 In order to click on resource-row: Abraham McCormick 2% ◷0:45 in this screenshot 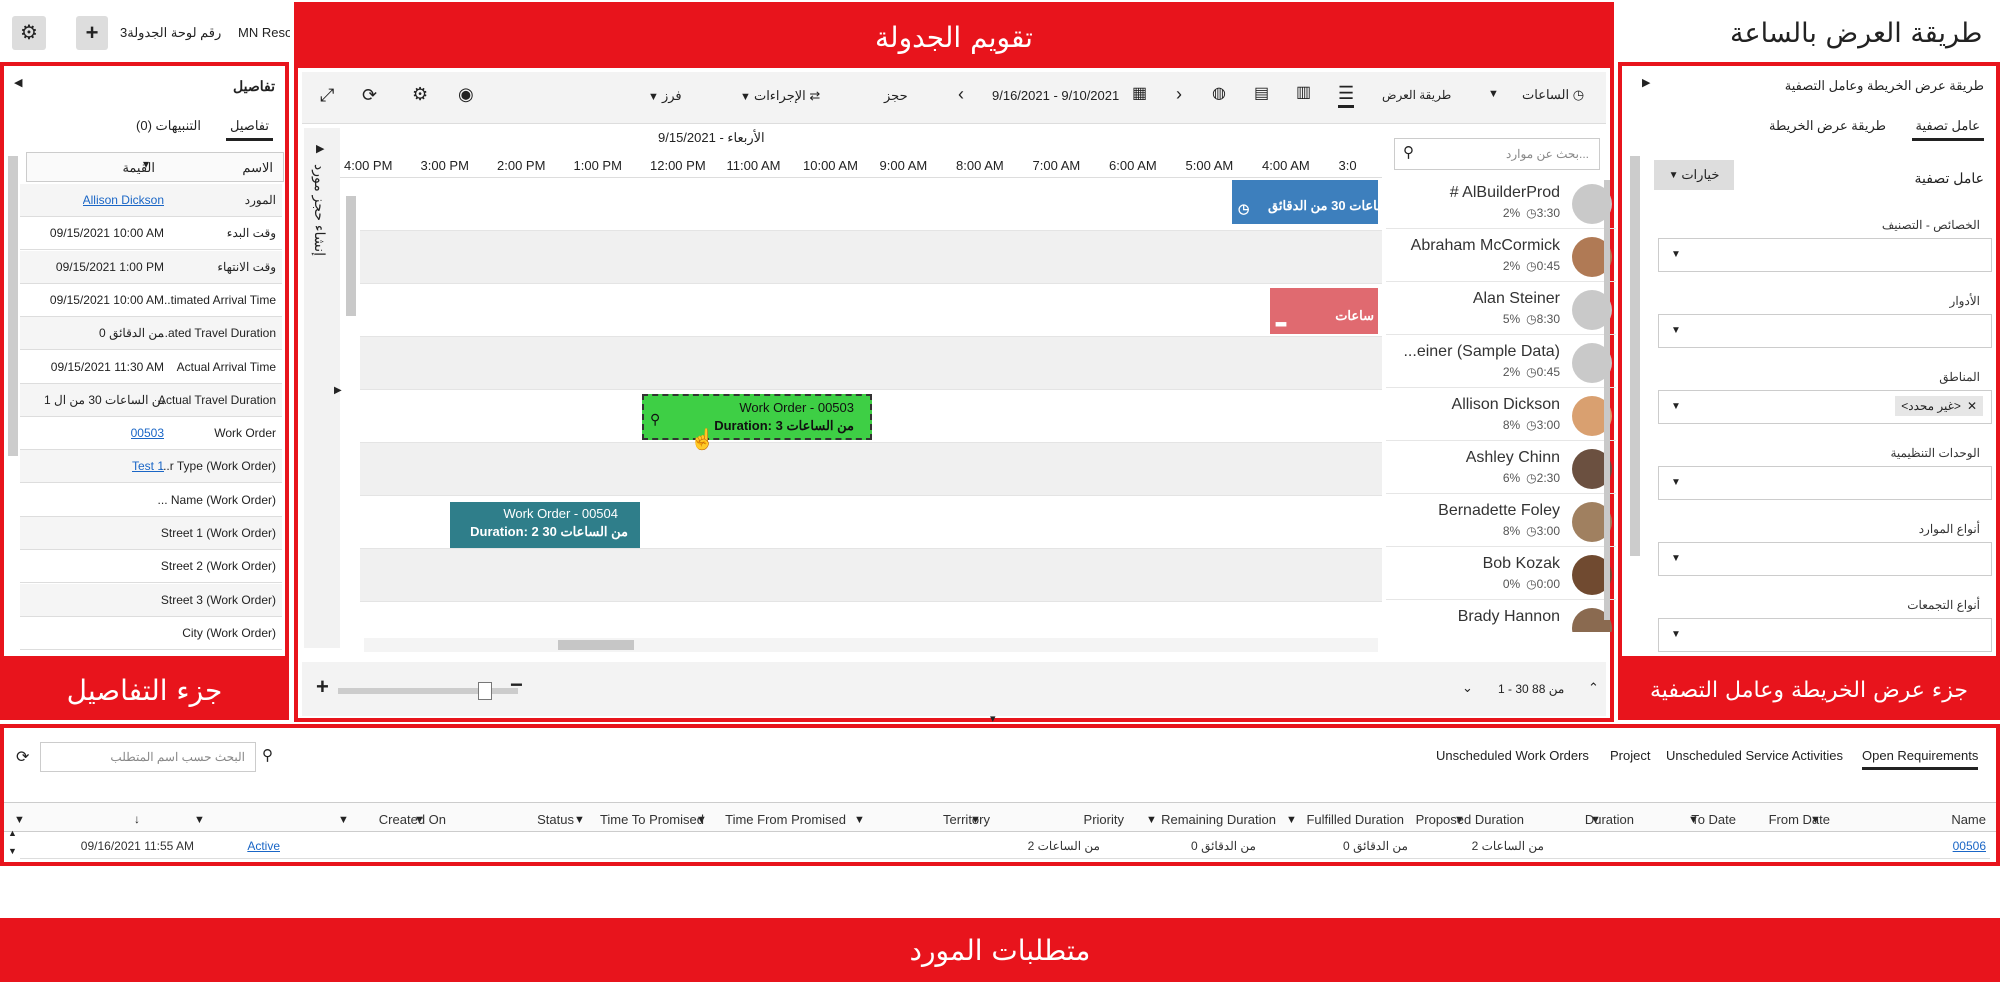, I will do `click(1501, 255)`.